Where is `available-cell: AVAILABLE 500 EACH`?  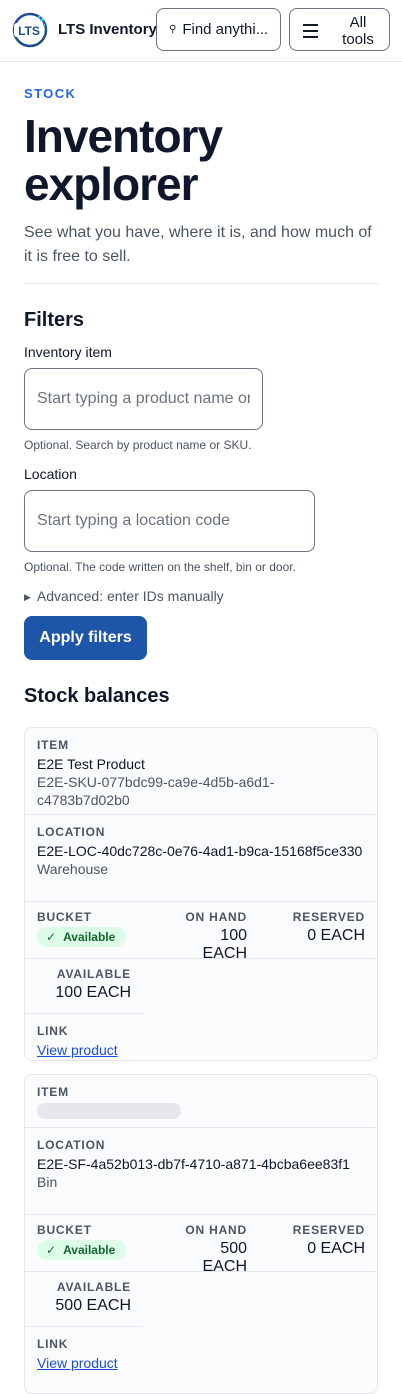 available-cell: AVAILABLE 500 EACH is located at coordinates (93, 1297).